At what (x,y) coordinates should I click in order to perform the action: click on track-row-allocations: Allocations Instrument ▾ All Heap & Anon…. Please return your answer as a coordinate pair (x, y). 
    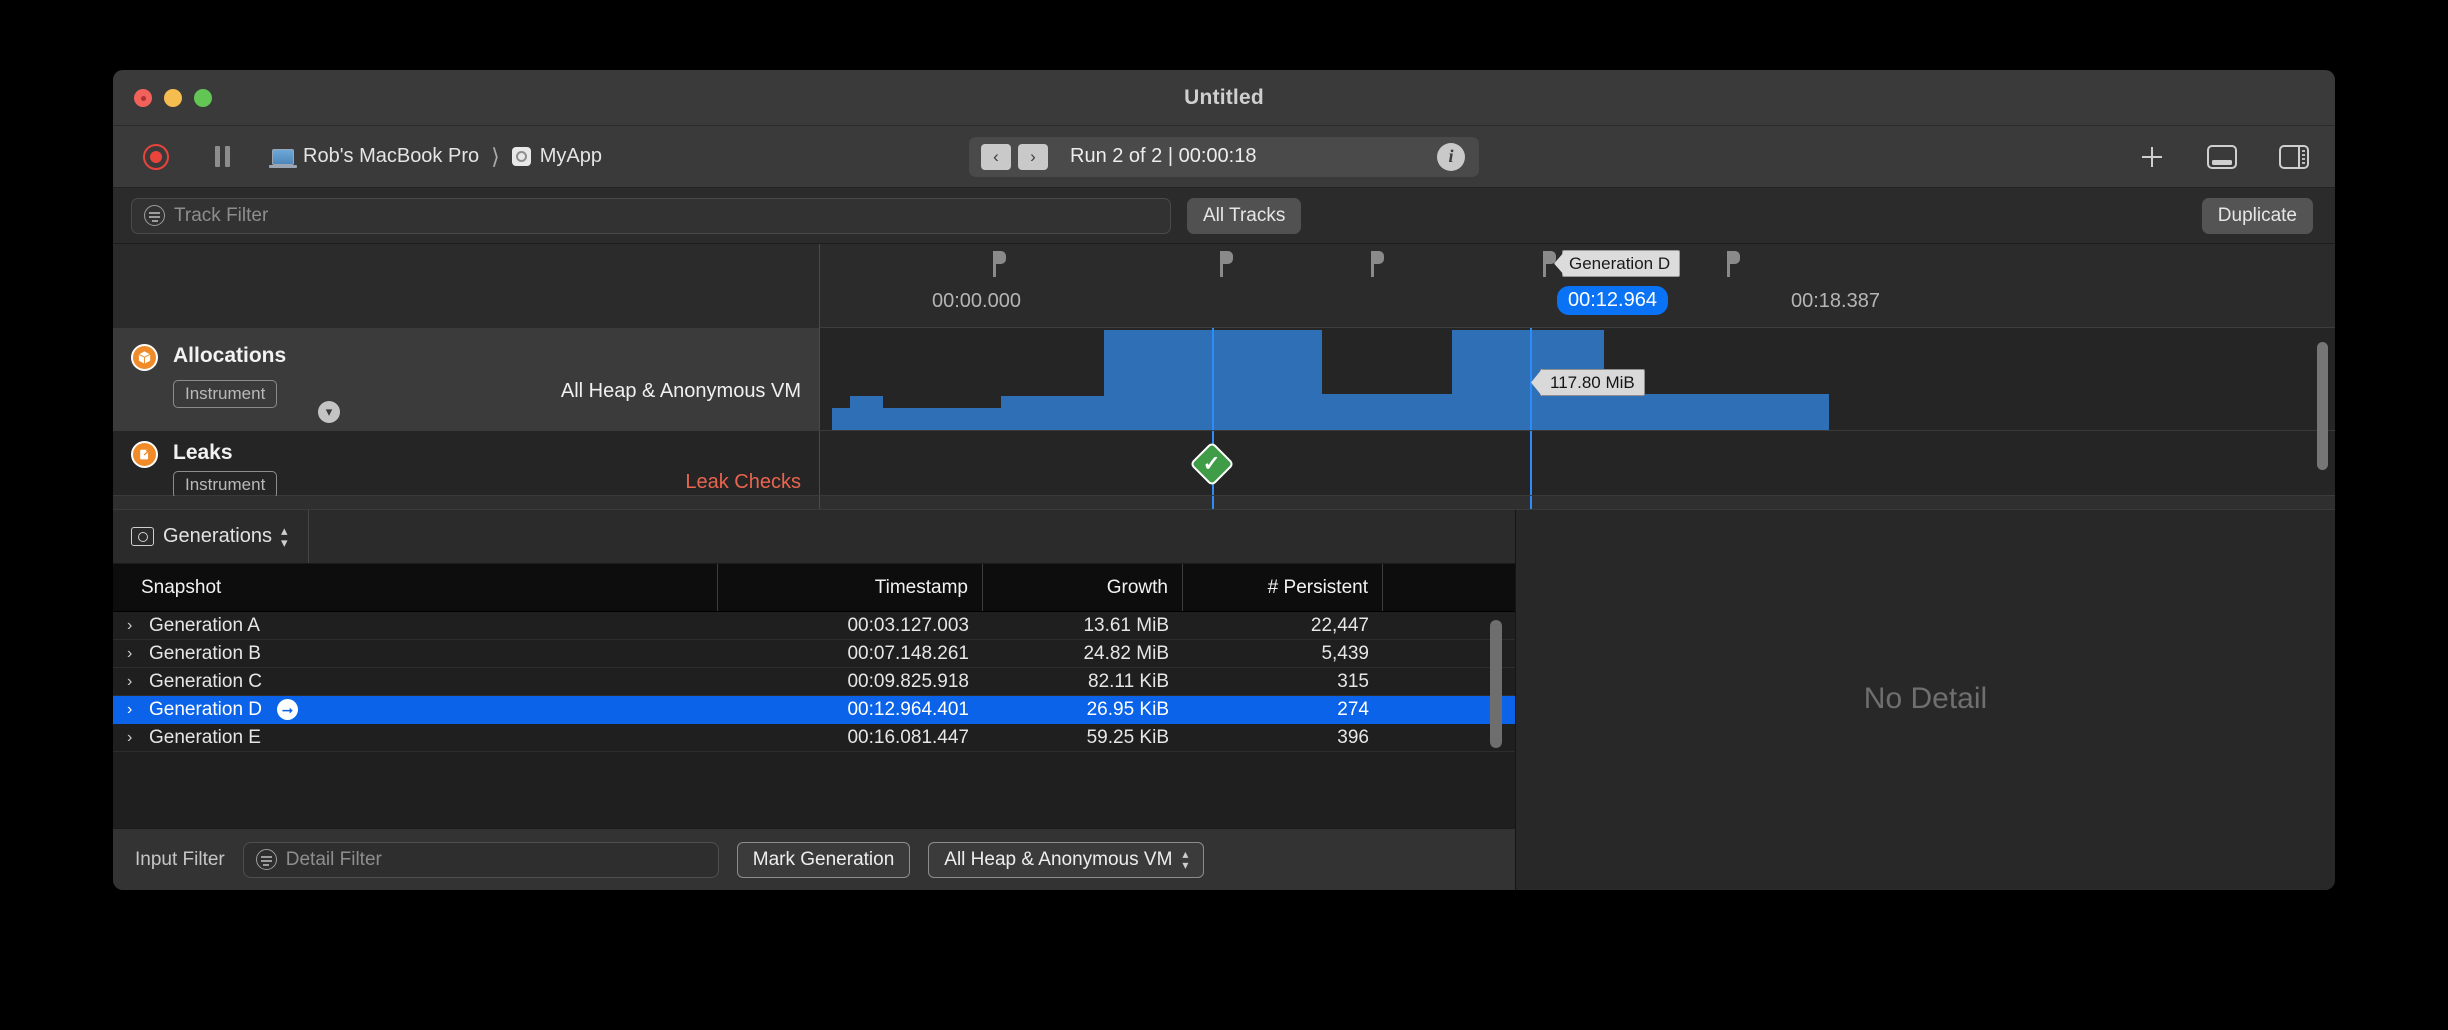
    Looking at the image, I should click on (1224, 399).